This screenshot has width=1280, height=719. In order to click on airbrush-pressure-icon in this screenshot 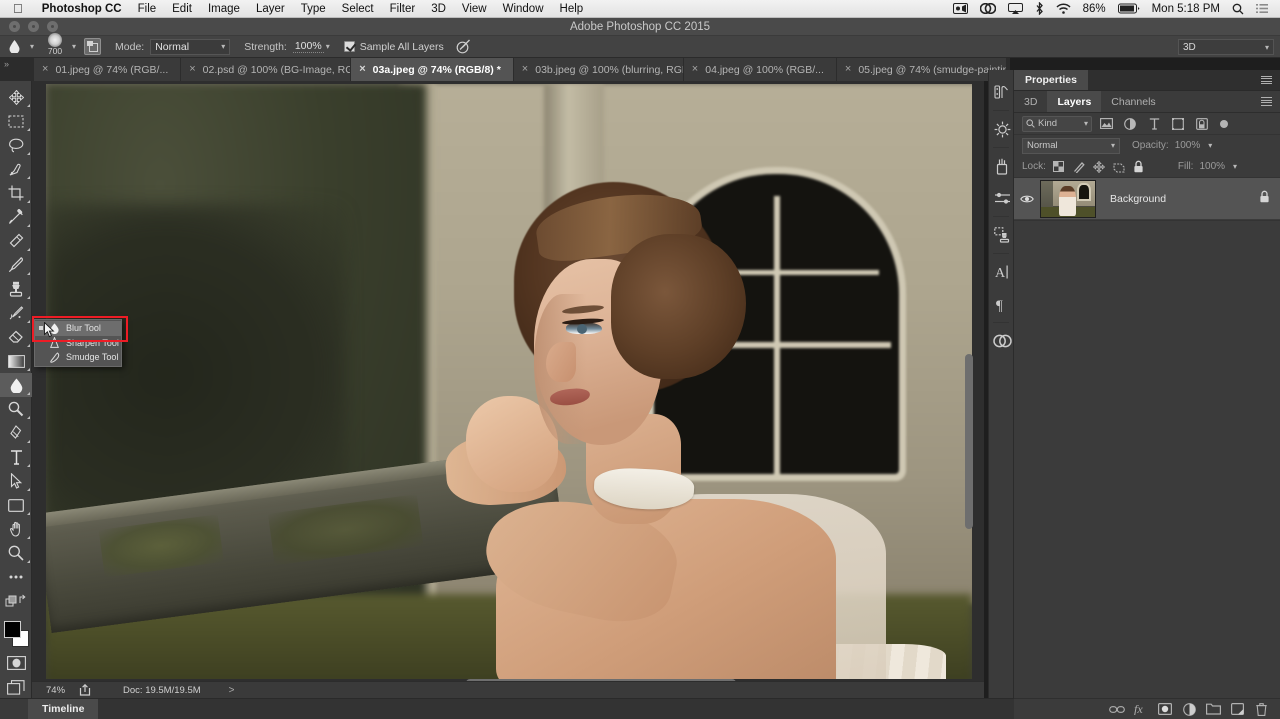, I will do `click(464, 46)`.